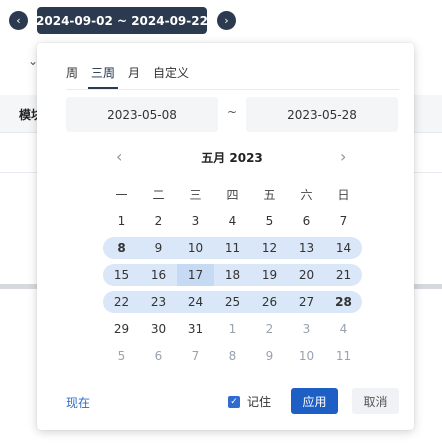 The width and height of the screenshot is (442, 445). I want to click on chevron-right-icon: ›, so click(226, 20).